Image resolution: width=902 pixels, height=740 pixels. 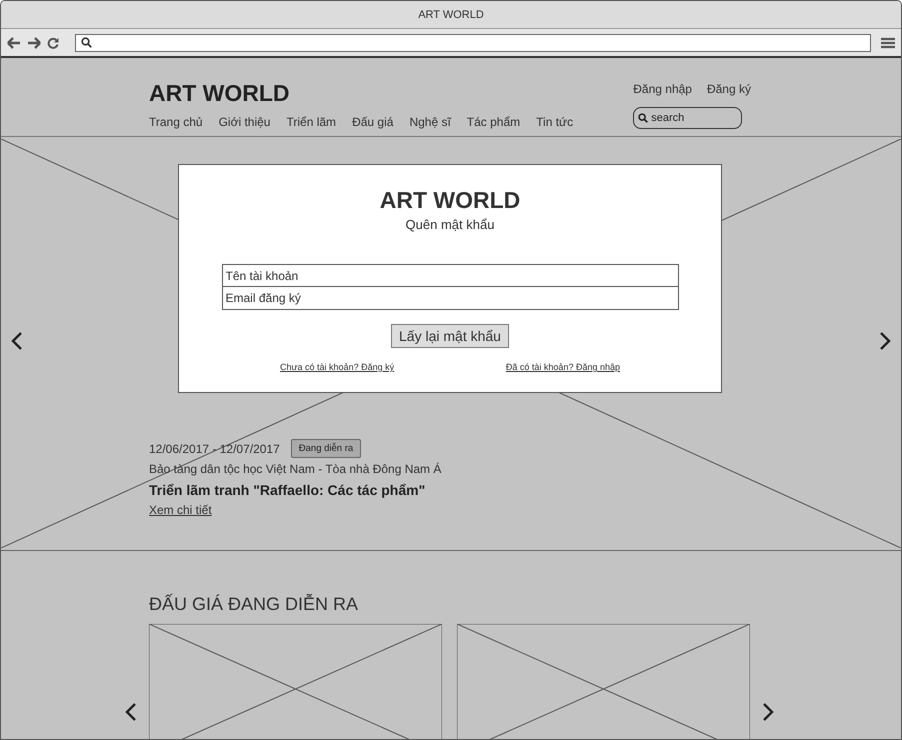 I want to click on section-title: ĐẤU GIÁ ĐANG DIỄN RA, so click(x=254, y=604).